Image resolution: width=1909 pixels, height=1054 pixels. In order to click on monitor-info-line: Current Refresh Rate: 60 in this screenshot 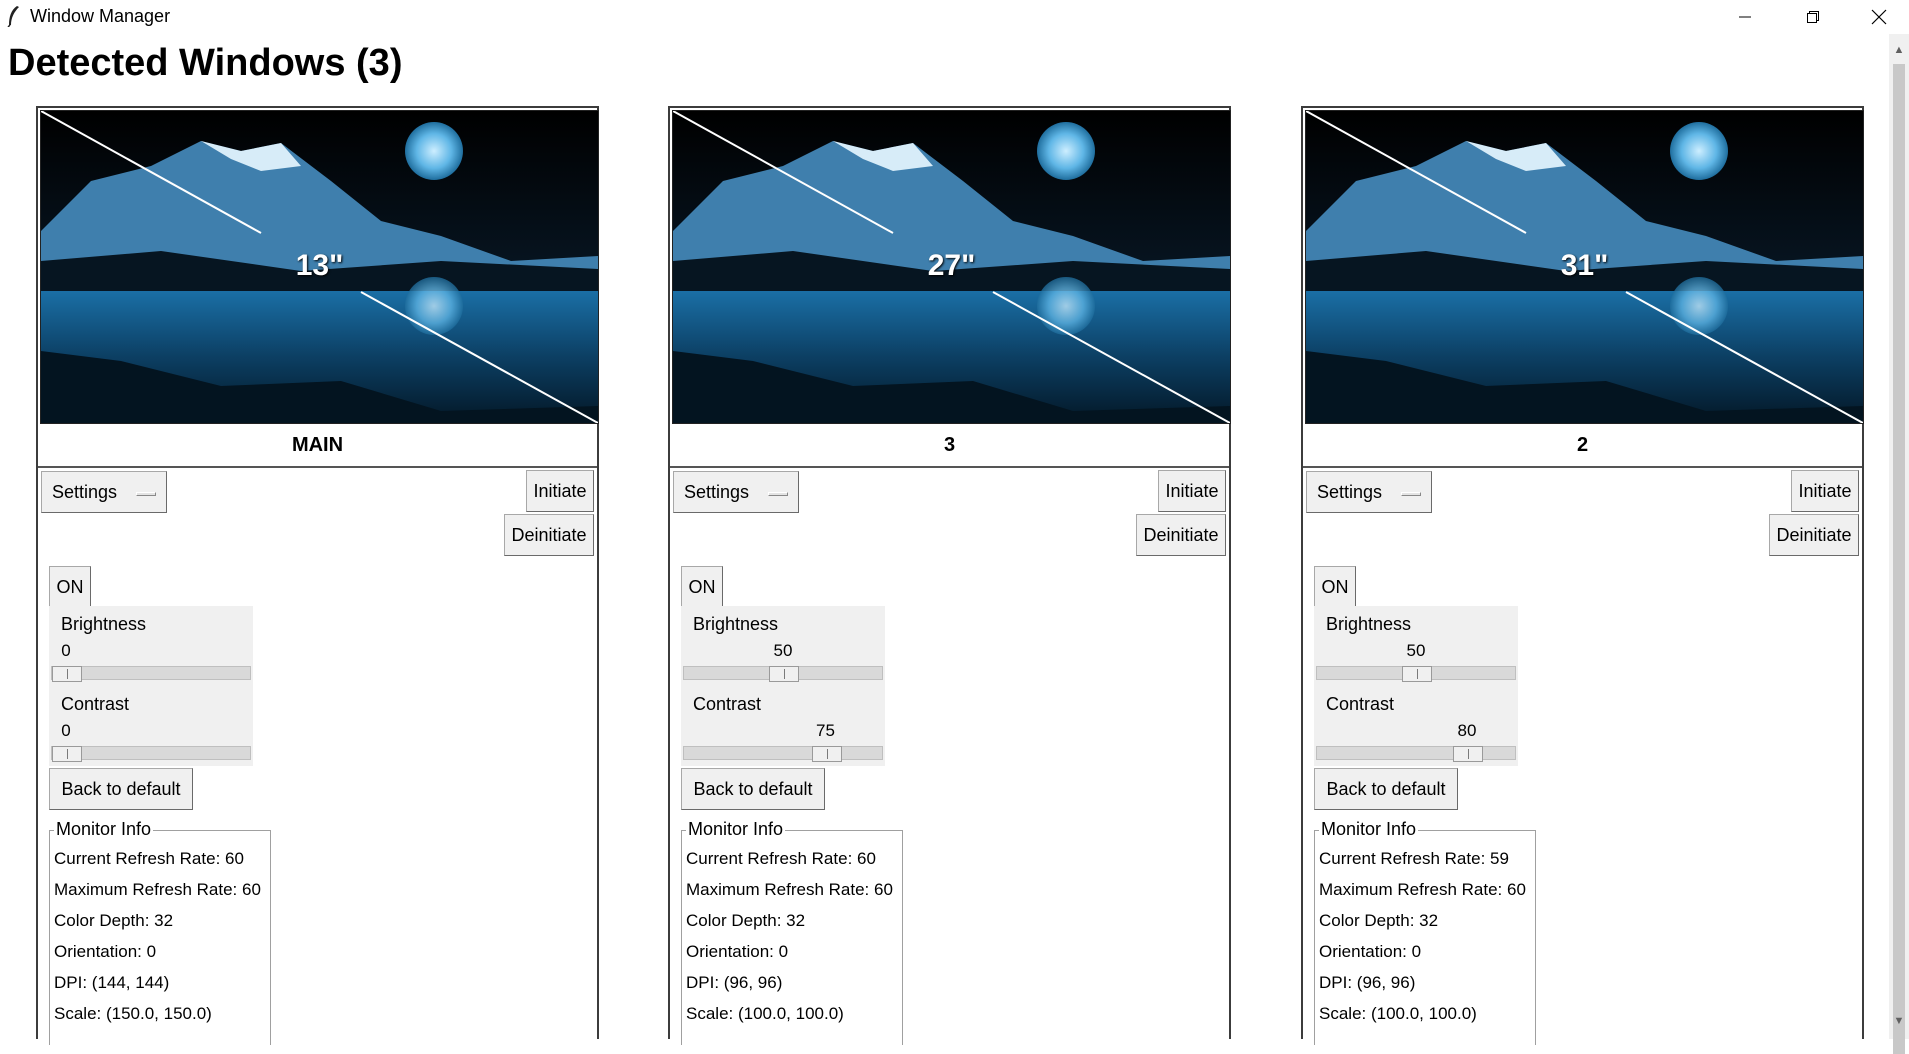, I will do `click(149, 858)`.